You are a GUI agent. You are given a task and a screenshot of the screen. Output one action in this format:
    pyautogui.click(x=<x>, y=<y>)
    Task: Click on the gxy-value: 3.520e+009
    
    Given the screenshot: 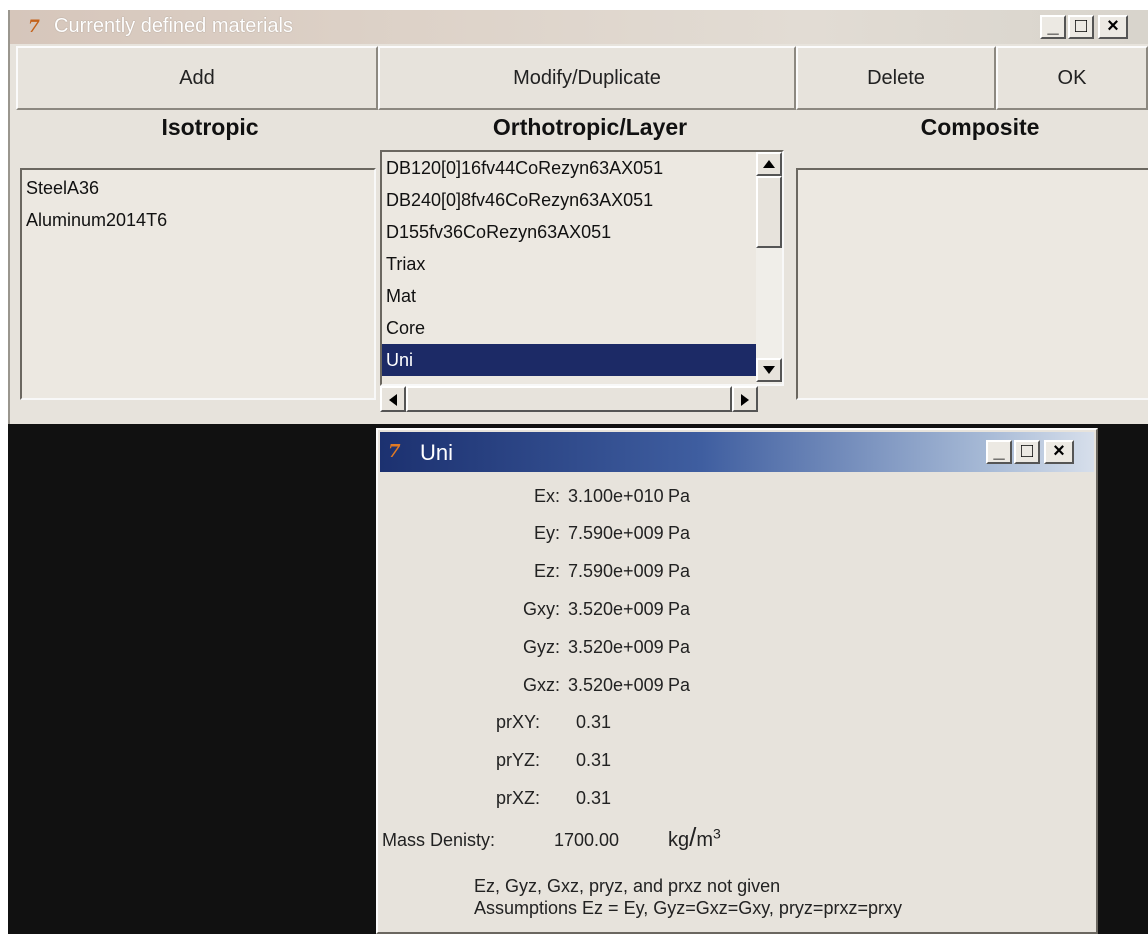 What is the action you would take?
    pyautogui.click(x=616, y=609)
    